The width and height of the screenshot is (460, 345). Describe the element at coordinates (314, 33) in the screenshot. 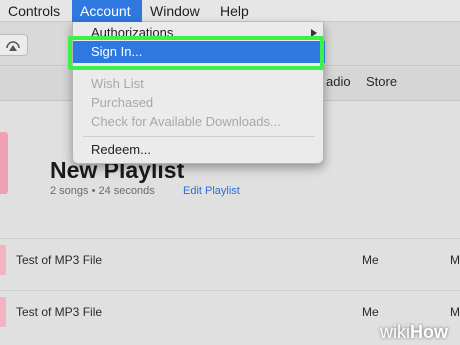

I see `submenu-arrow-icon` at that location.